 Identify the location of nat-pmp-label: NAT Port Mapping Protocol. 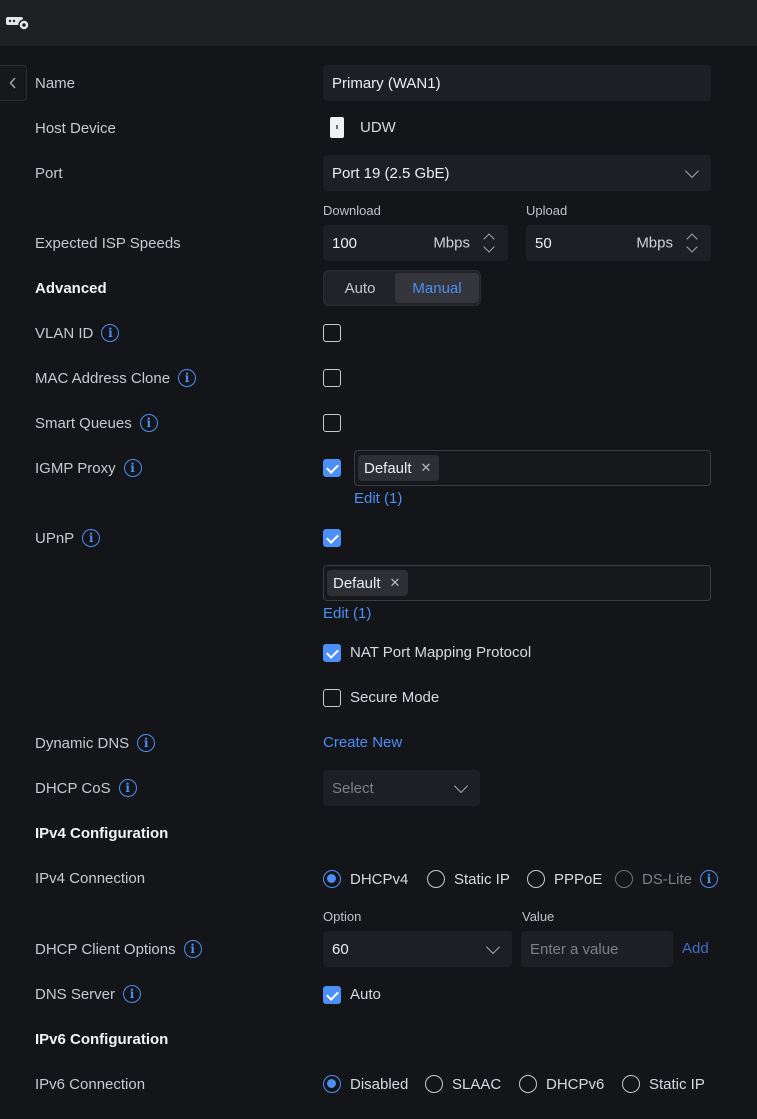
(441, 652).